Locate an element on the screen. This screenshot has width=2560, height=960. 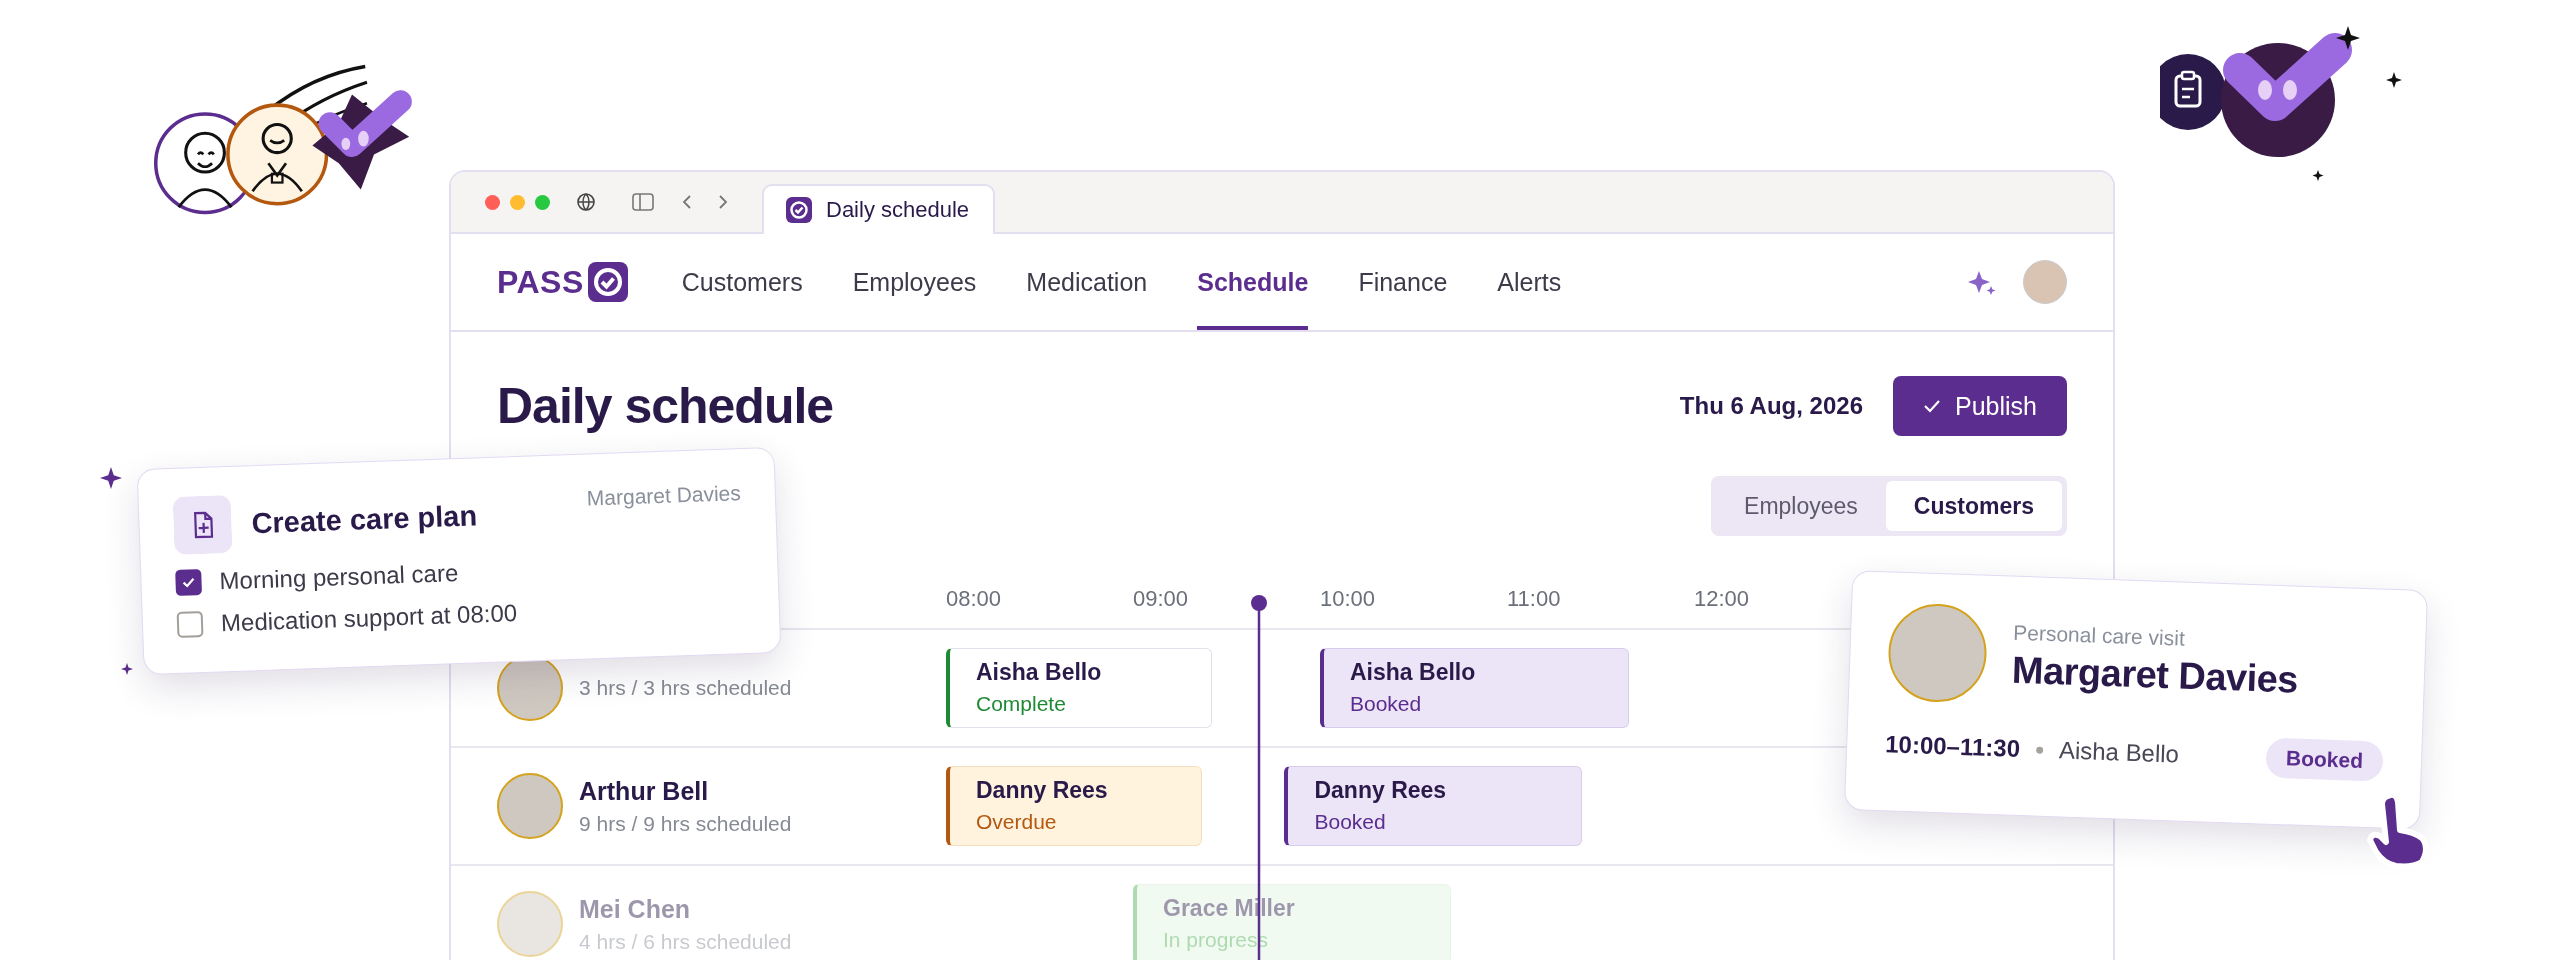
card-title: Create care plan is located at coordinates (364, 519).